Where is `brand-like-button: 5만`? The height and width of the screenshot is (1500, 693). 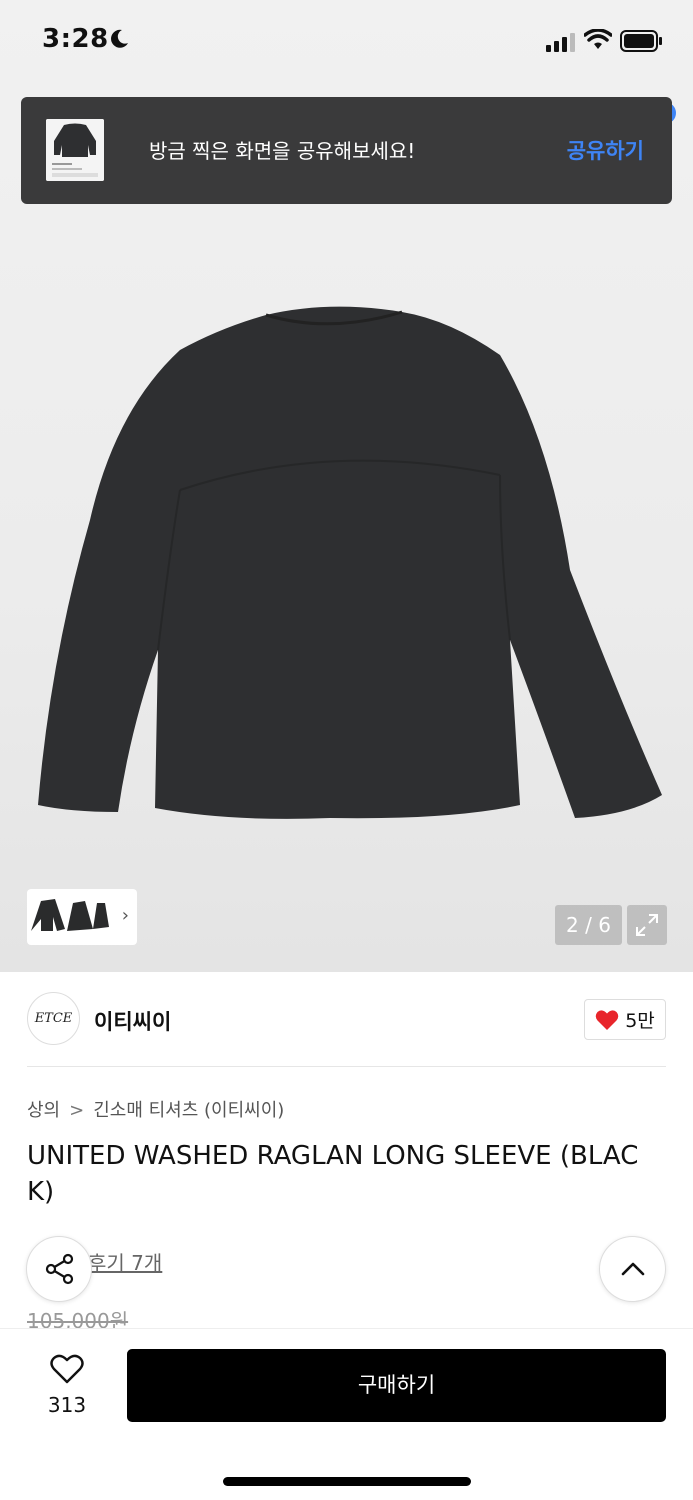 brand-like-button: 5만 is located at coordinates (625, 1019).